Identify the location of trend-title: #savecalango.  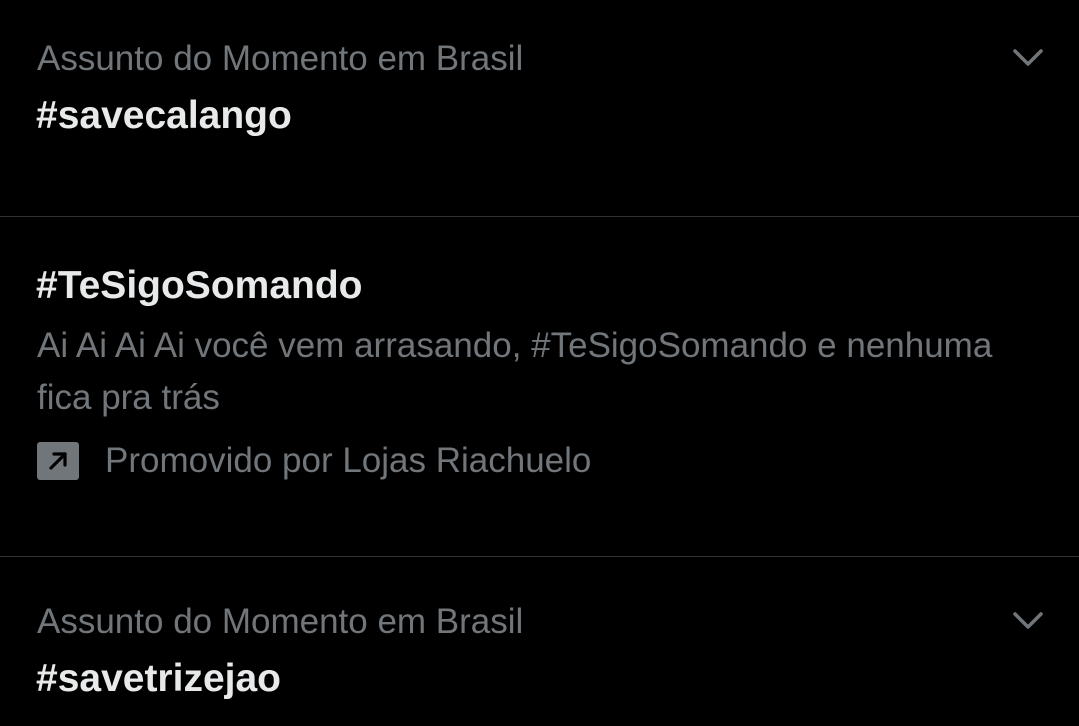
(164, 115).